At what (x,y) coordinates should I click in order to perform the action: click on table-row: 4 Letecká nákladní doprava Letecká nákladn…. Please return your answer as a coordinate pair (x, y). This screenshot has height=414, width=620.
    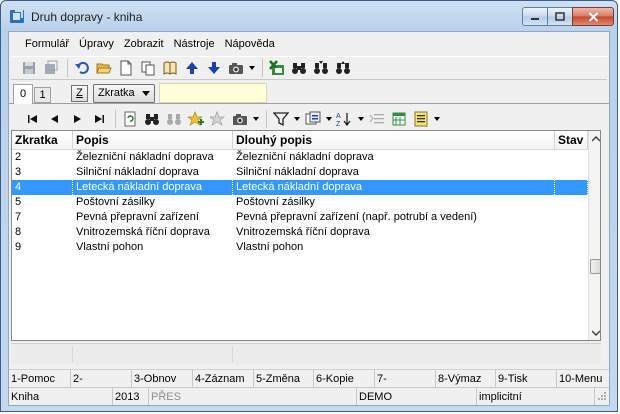
    Looking at the image, I should click on (300, 187).